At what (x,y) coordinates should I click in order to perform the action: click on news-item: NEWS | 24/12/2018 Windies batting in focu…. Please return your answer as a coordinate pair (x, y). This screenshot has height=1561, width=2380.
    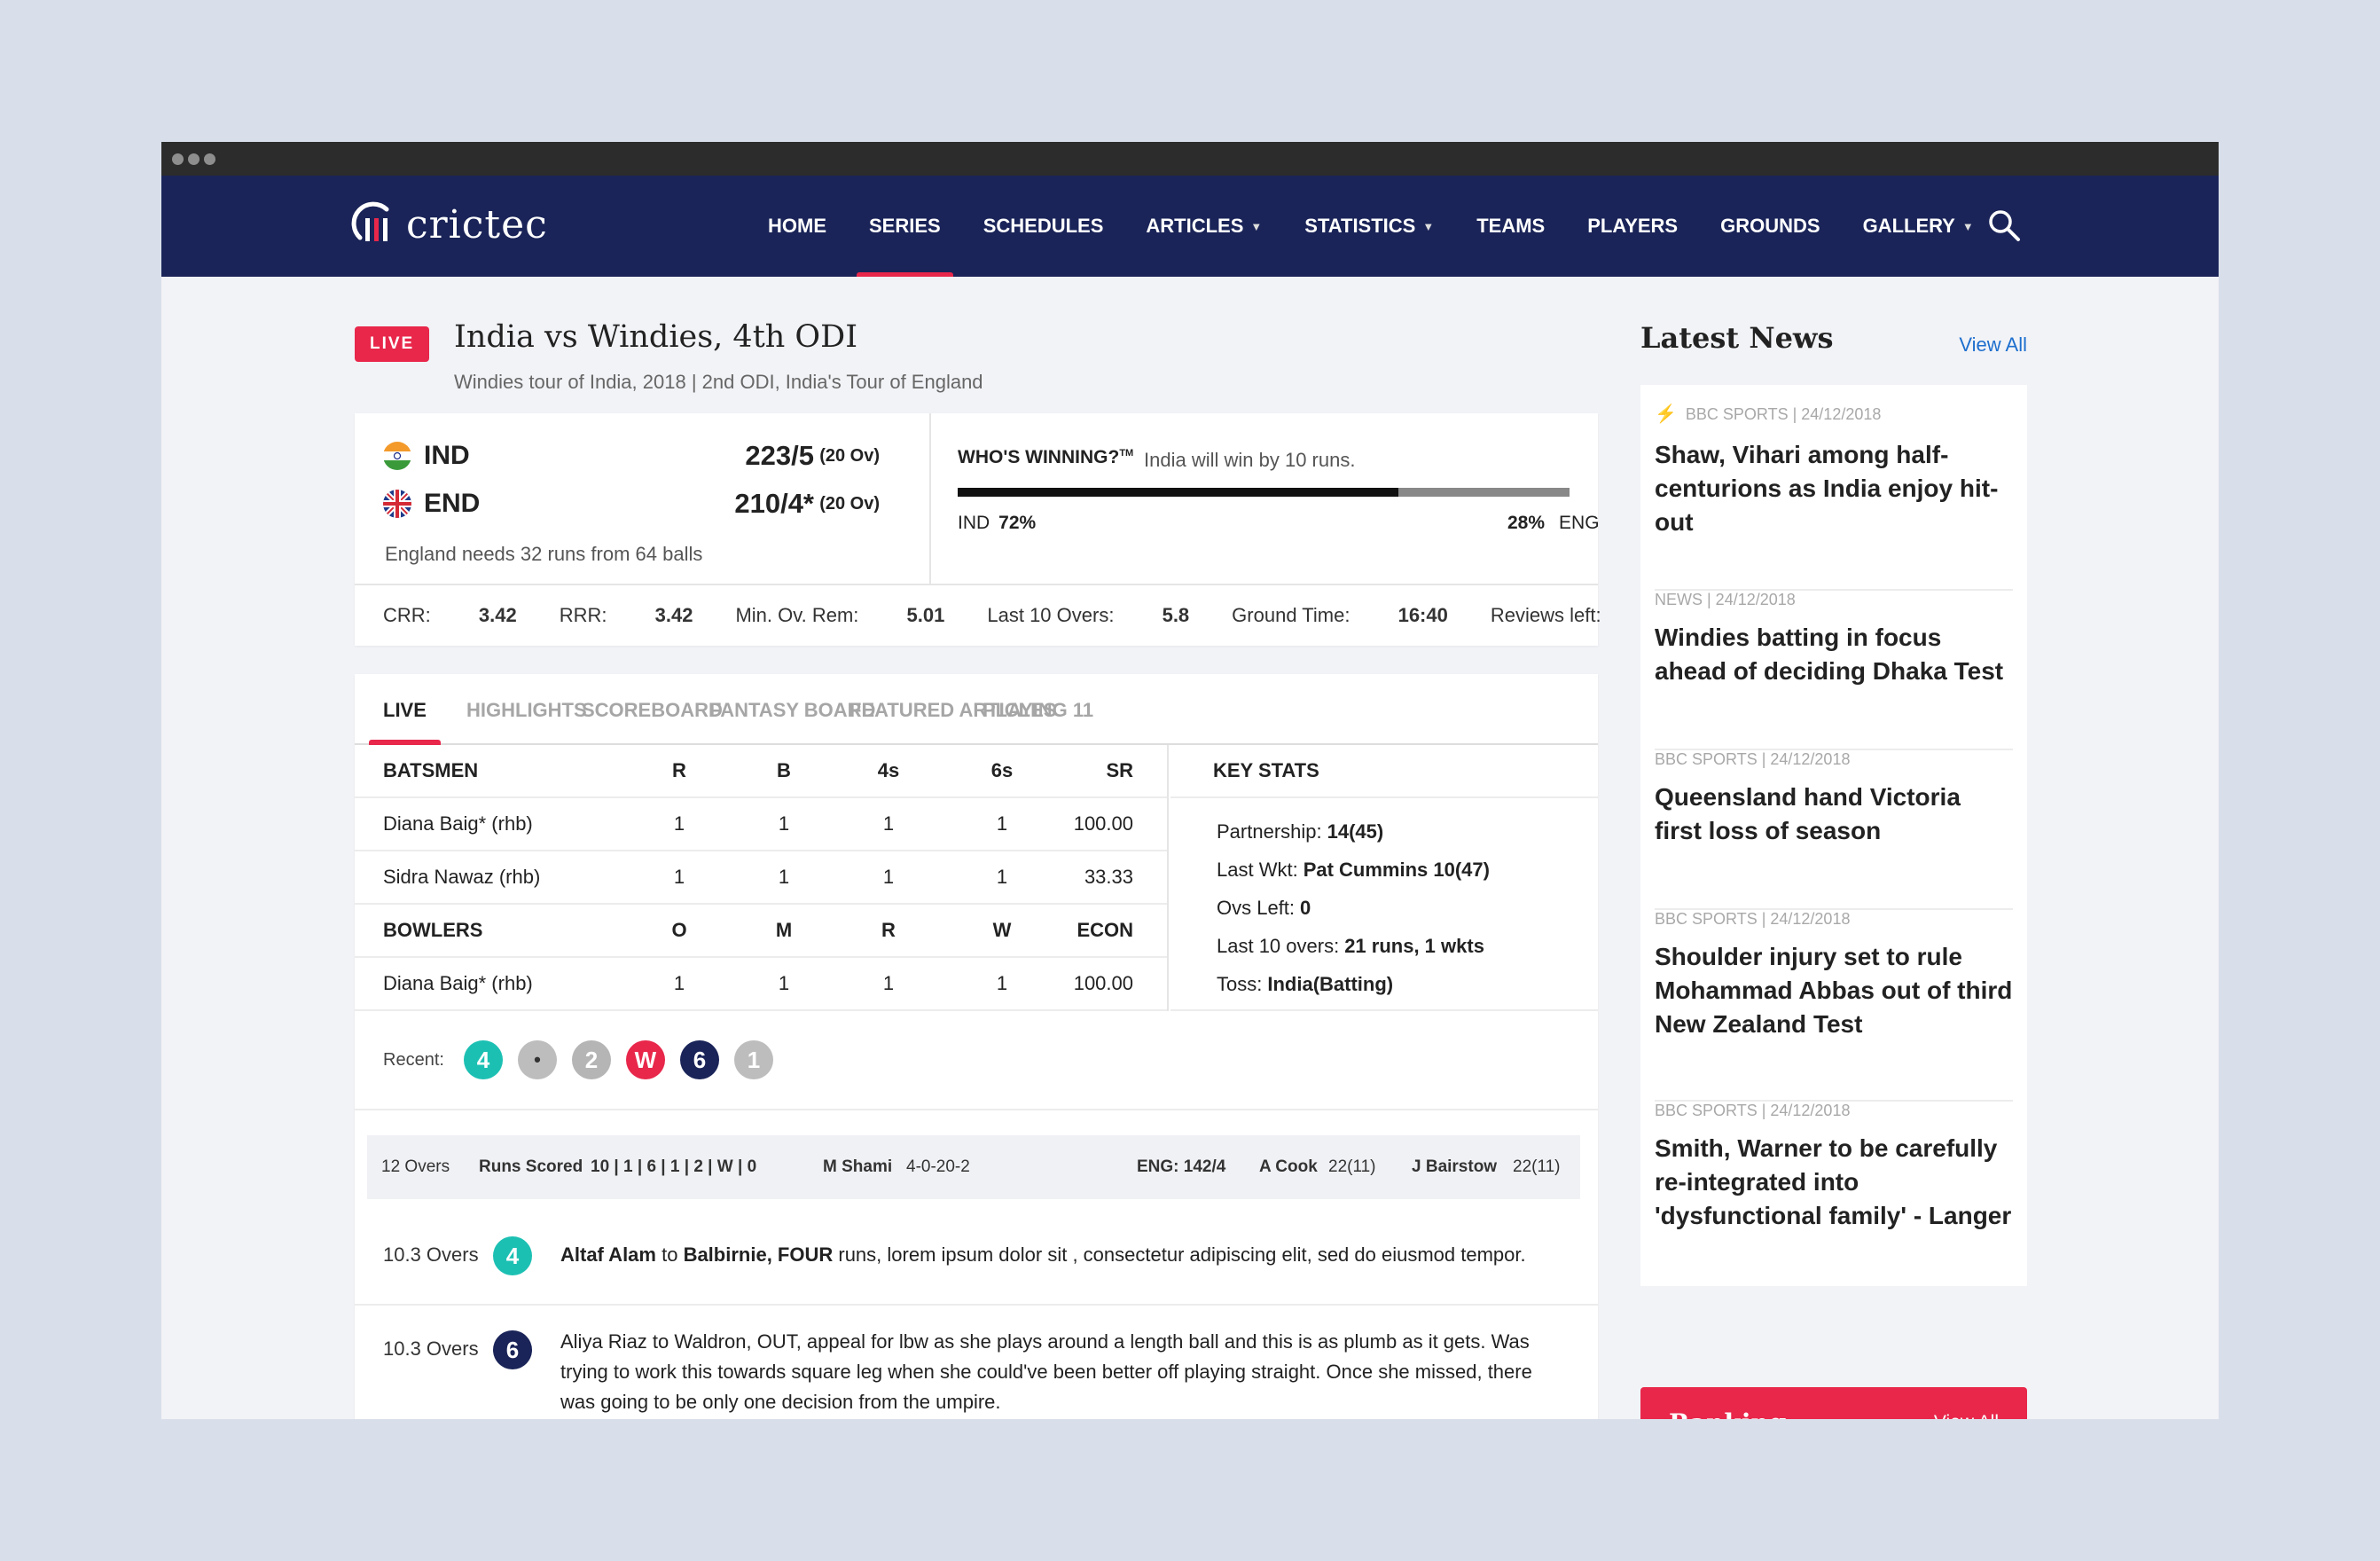
    Looking at the image, I should click on (1834, 670).